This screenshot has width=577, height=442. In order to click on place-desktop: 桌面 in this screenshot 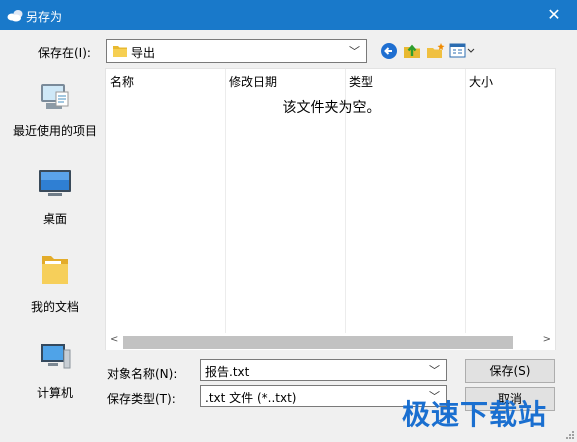, I will do `click(55, 199)`.